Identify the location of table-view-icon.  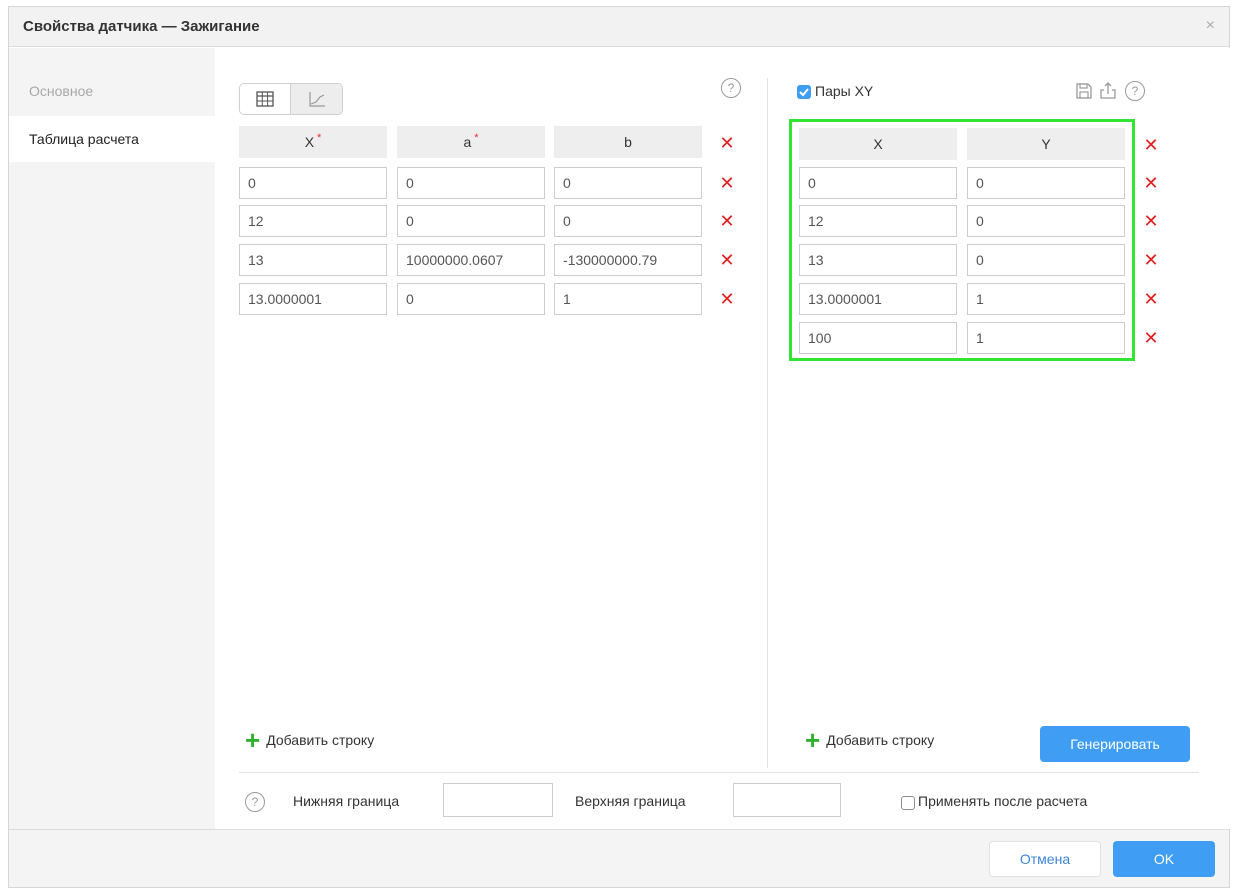
(265, 99).